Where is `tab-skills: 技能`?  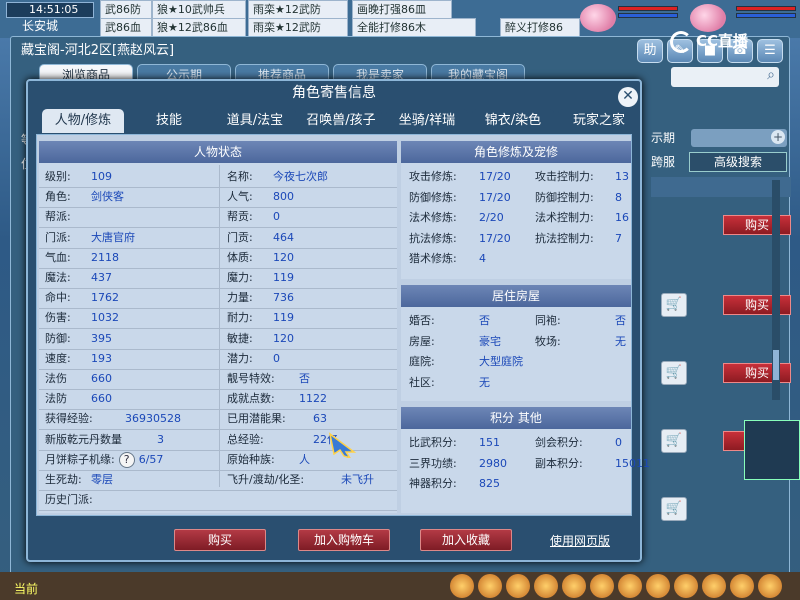
tab-skills: 技能 is located at coordinates (169, 121).